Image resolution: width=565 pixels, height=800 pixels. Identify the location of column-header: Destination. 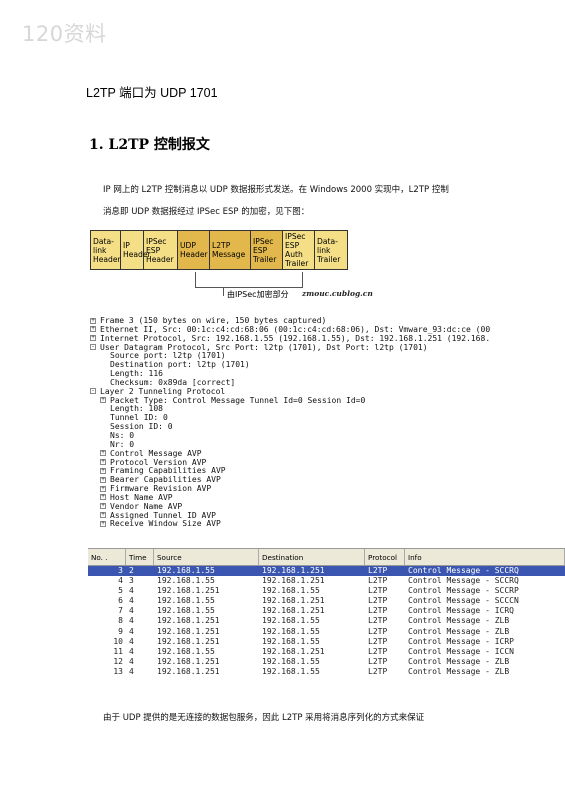
(312, 557).